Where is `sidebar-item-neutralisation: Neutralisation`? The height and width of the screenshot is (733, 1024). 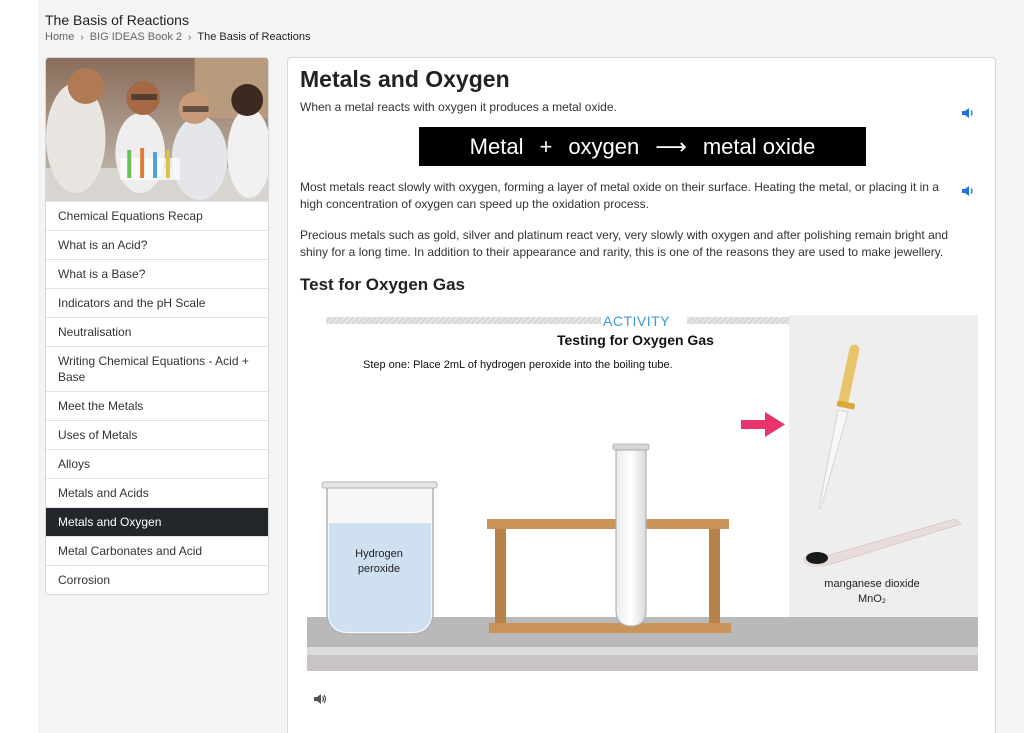
sidebar-item-neutralisation: Neutralisation is located at coordinates (157, 331).